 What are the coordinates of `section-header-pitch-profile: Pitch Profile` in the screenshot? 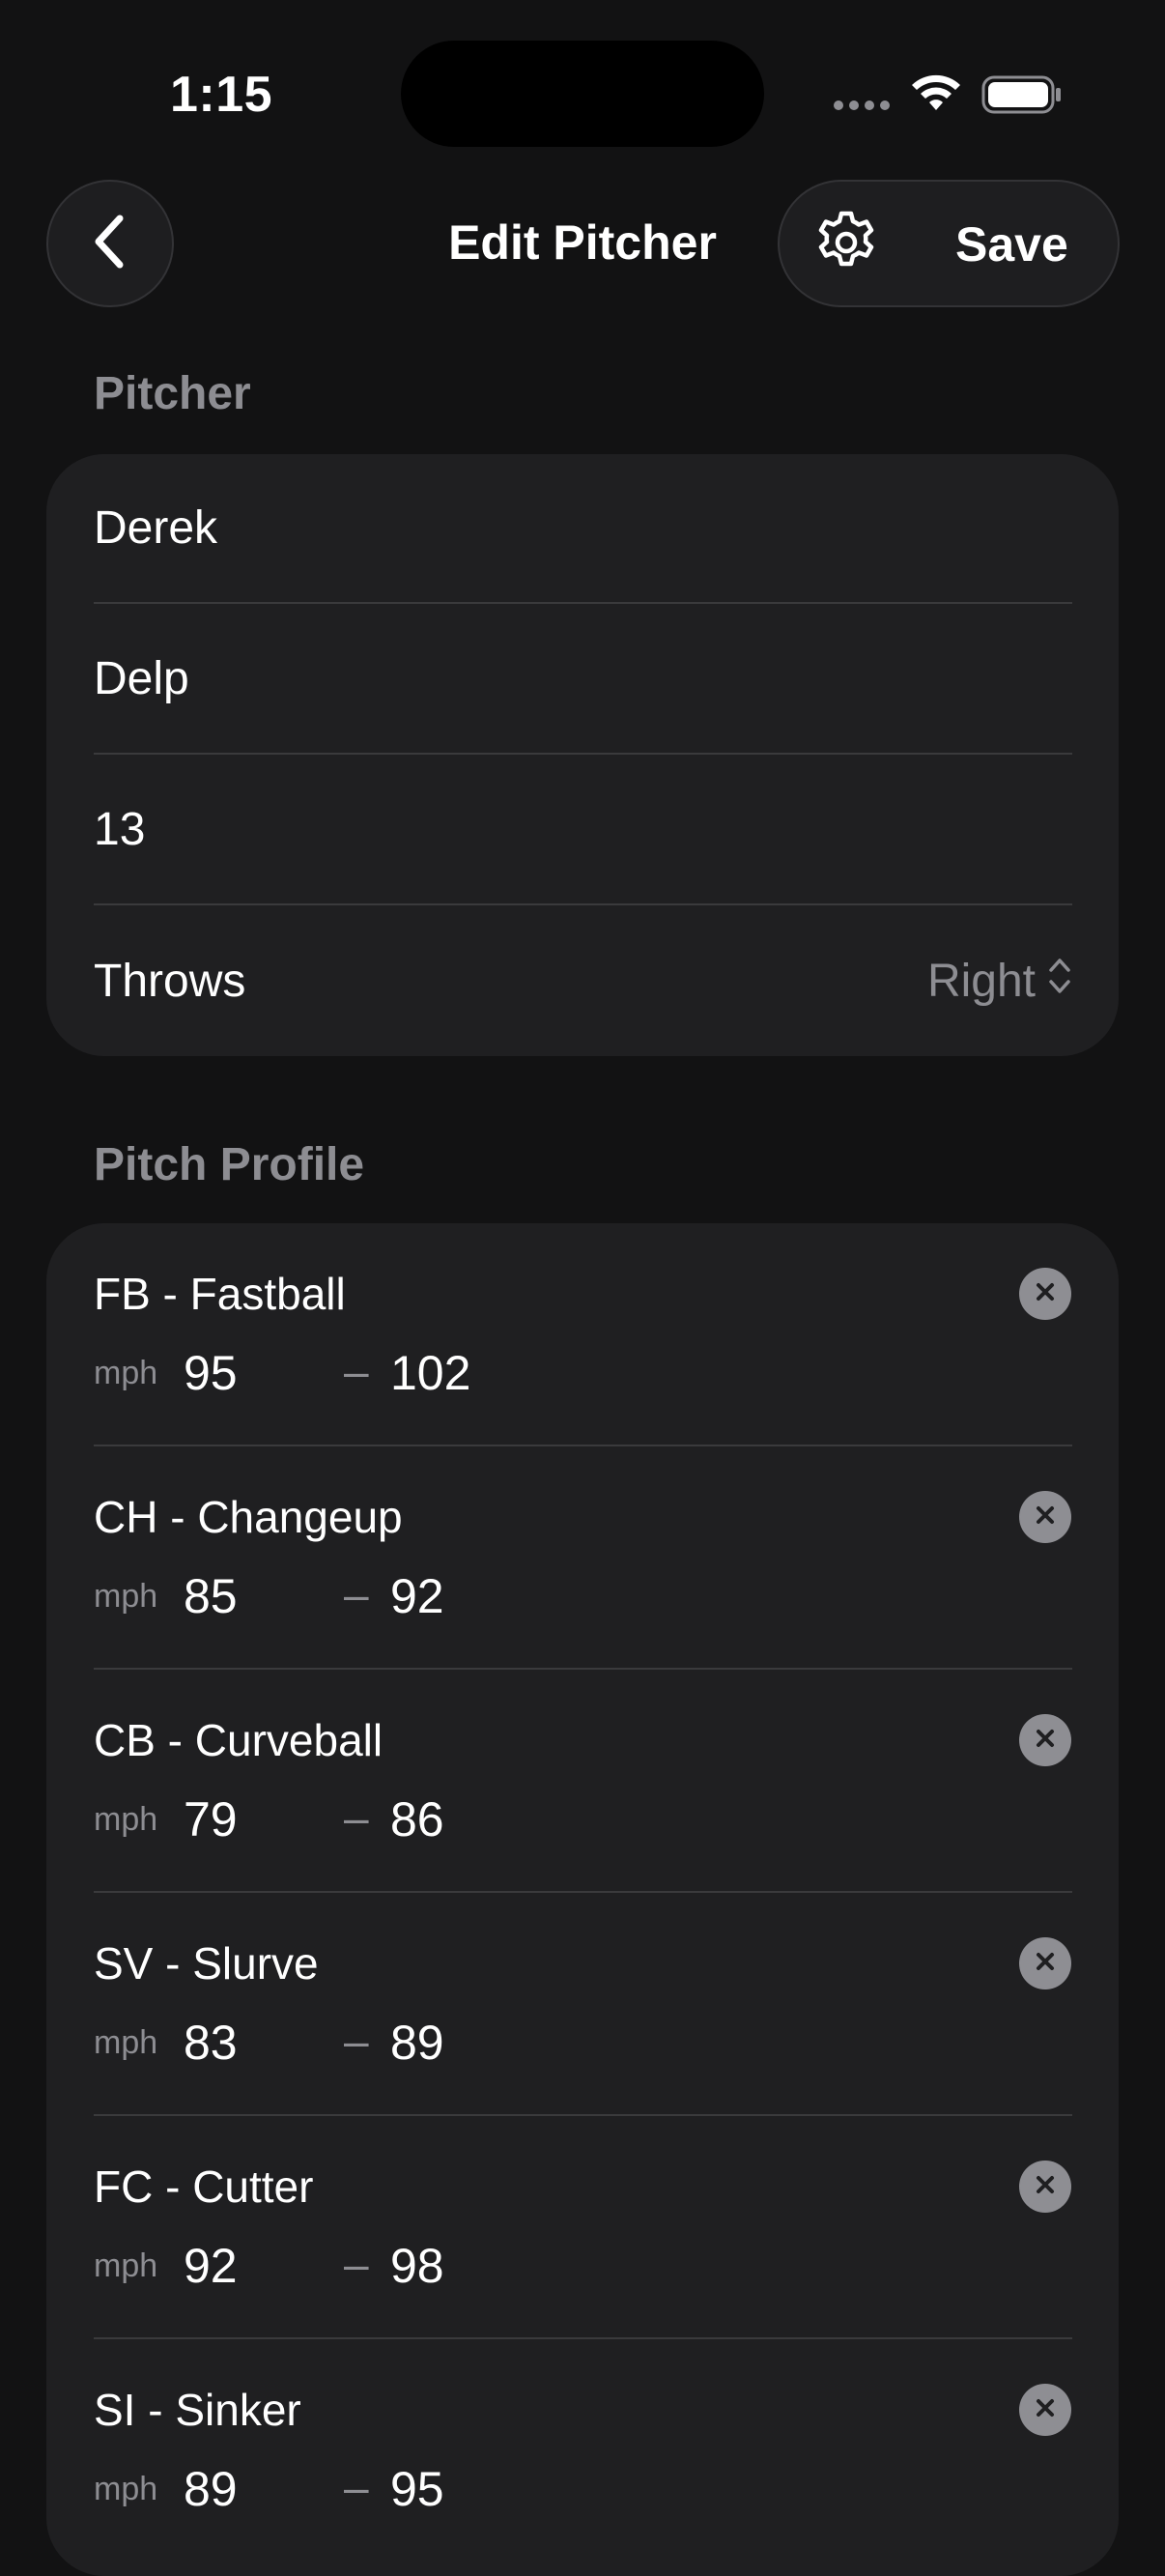 It's located at (229, 1164).